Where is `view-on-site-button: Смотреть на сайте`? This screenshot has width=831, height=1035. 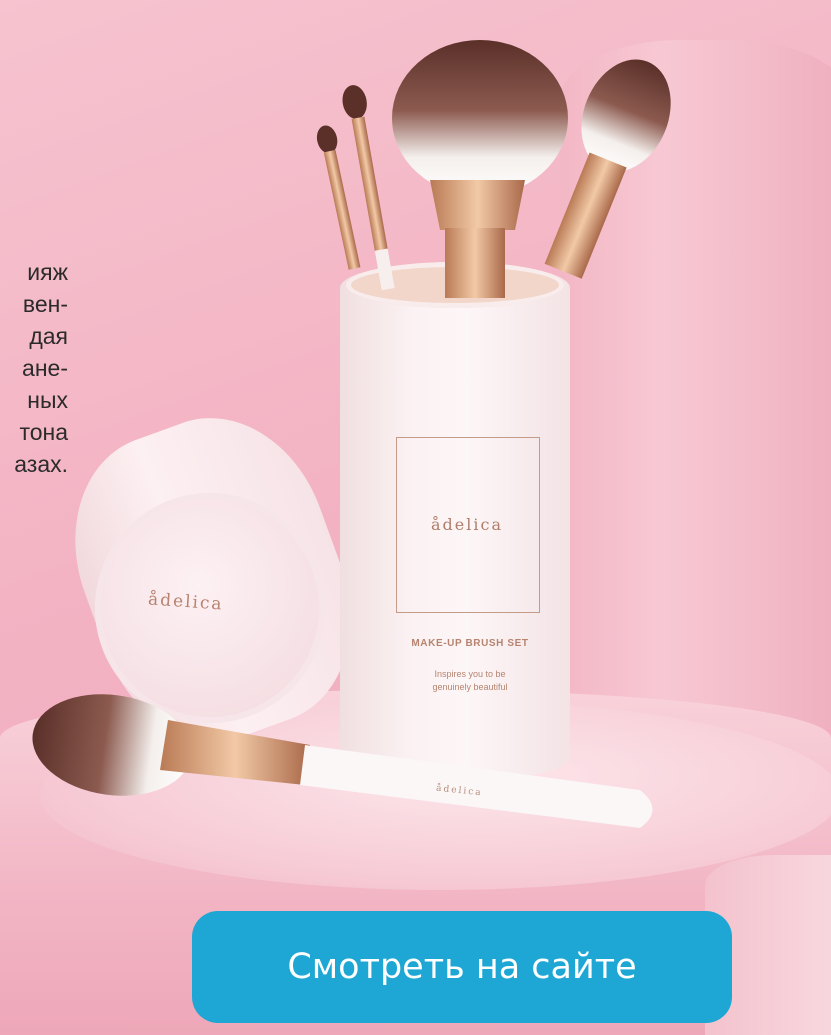
view-on-site-button: Смотреть на сайте is located at coordinates (462, 967).